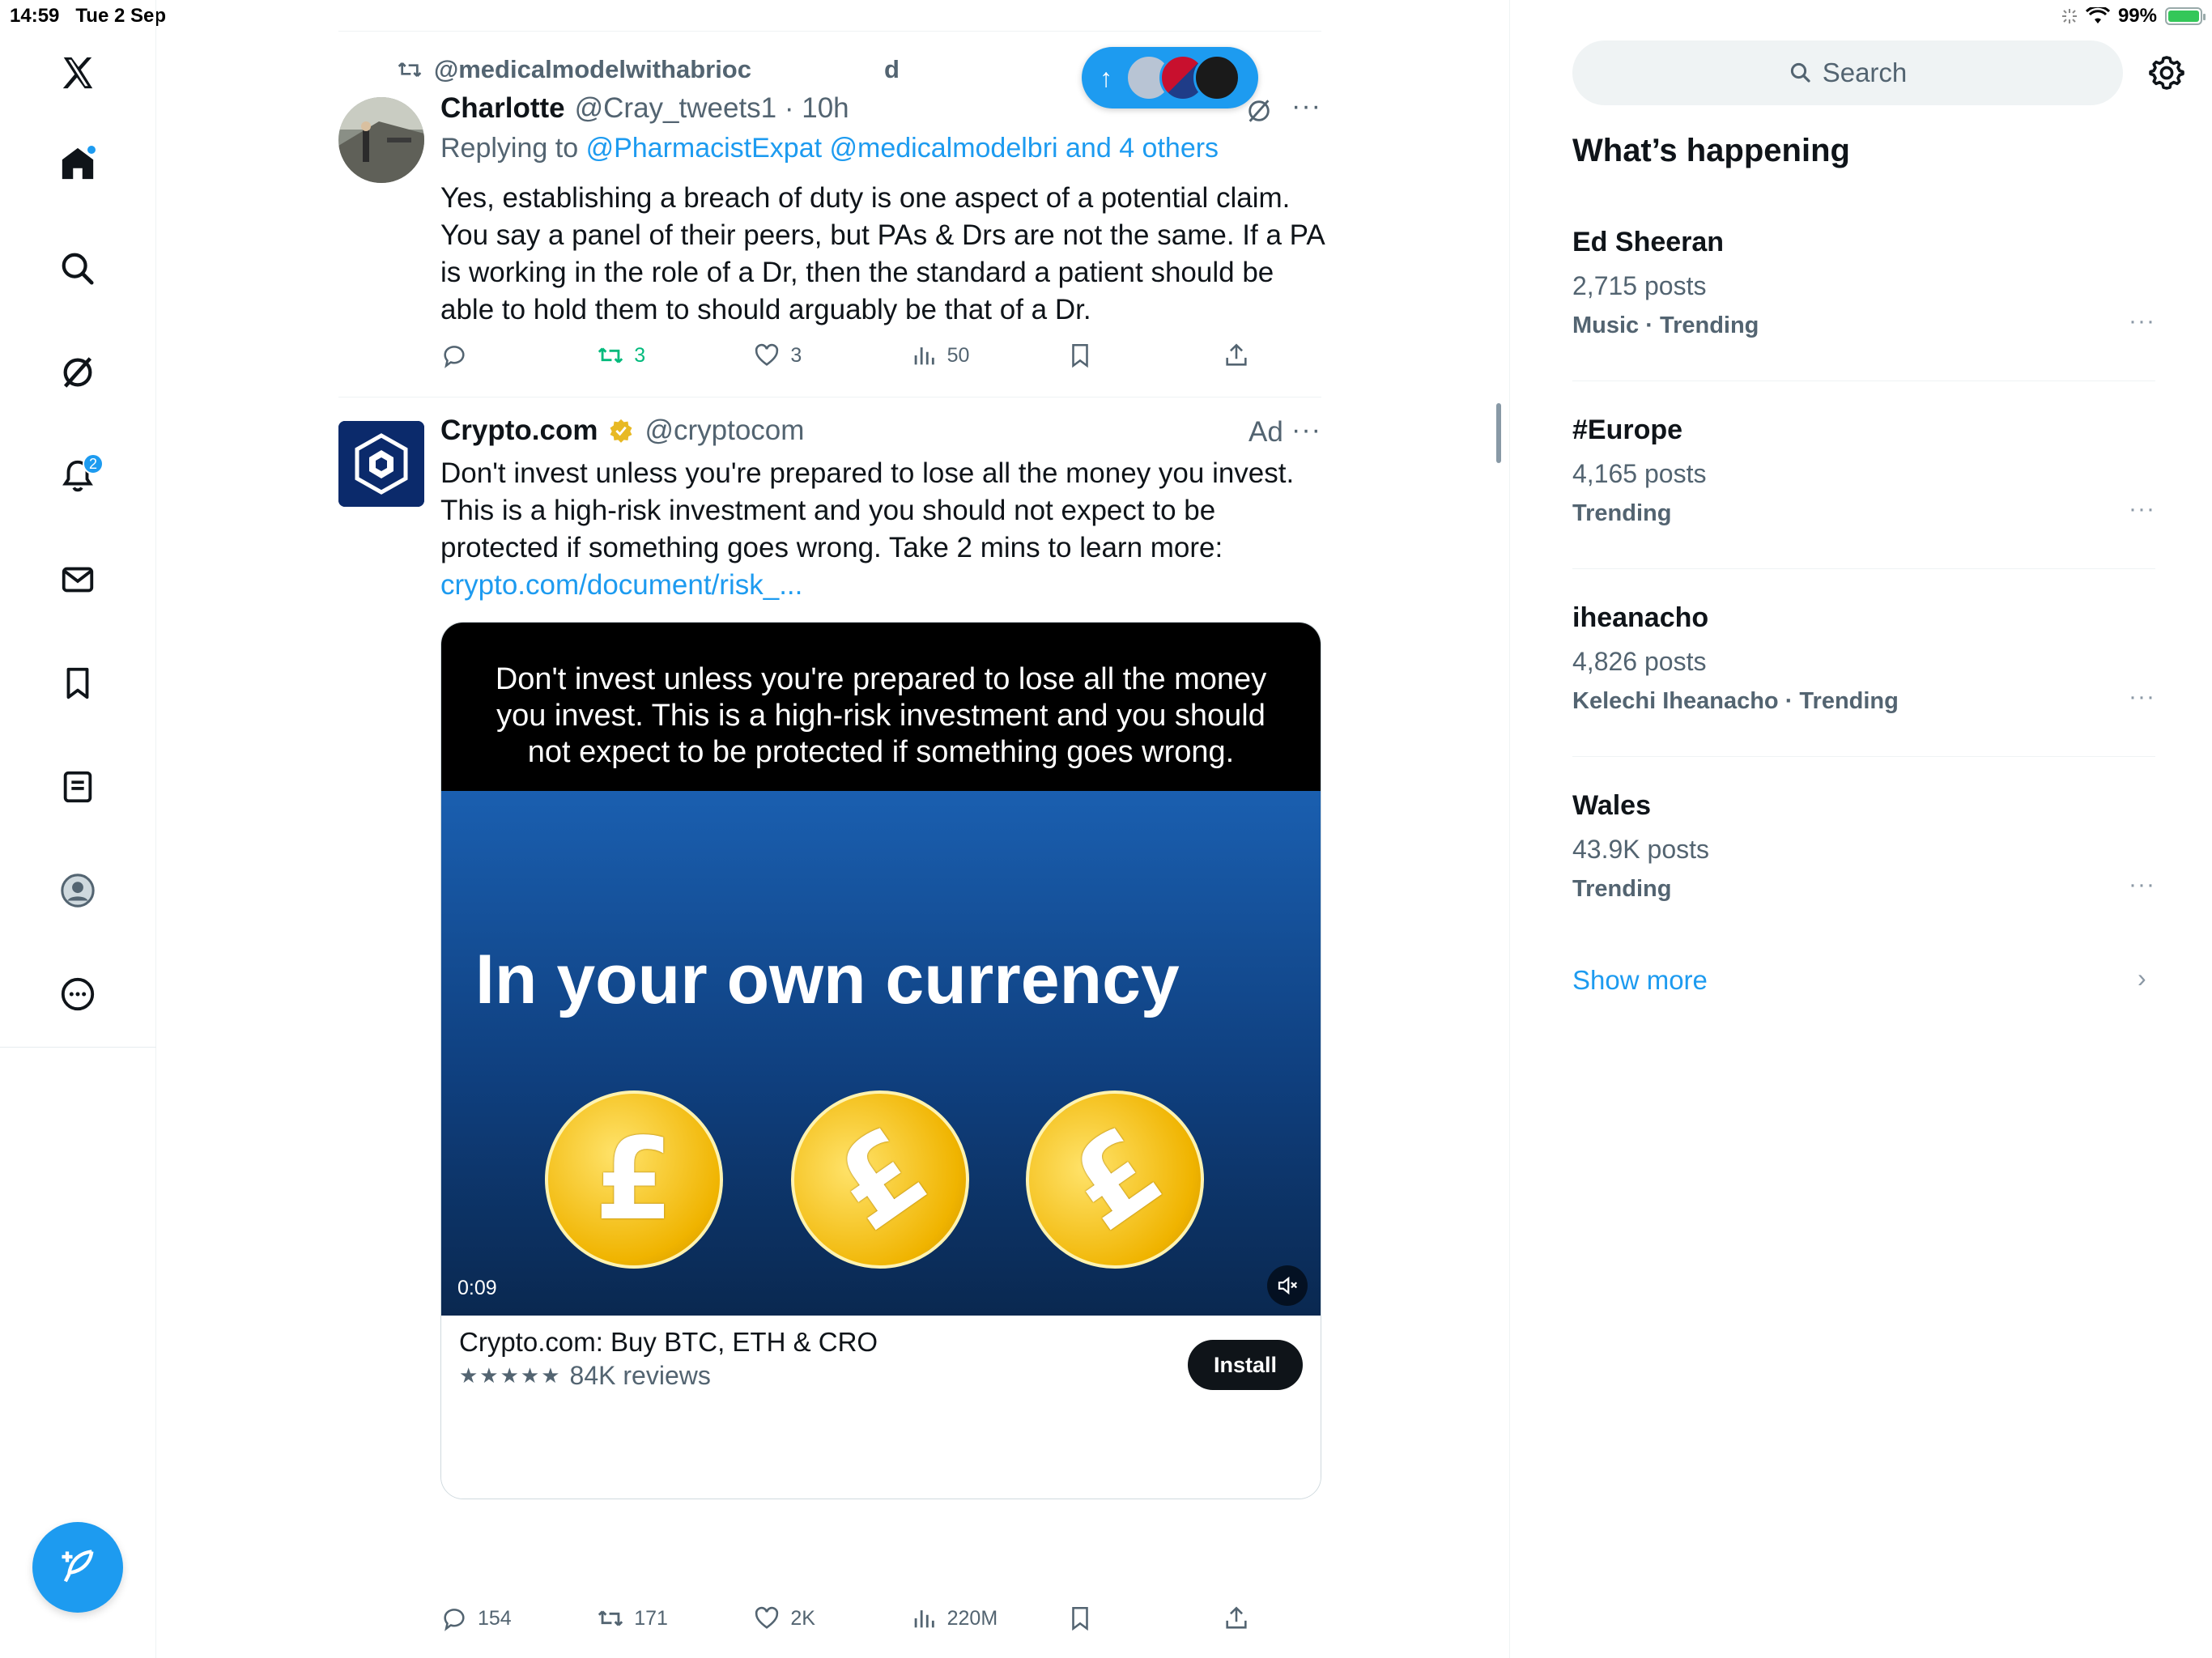 The width and height of the screenshot is (2212, 1658). What do you see at coordinates (1259, 113) in the screenshot?
I see `grok-analyze-icon` at bounding box center [1259, 113].